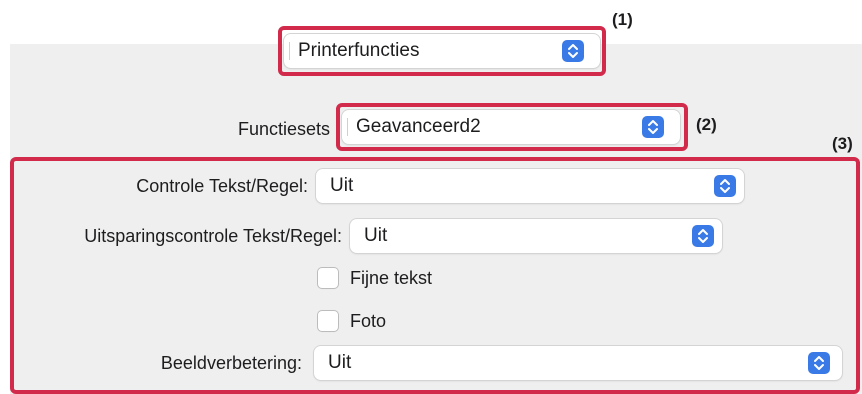 The width and height of the screenshot is (862, 394). What do you see at coordinates (530, 186) in the screenshot?
I see `text-line-control-select: Uit` at bounding box center [530, 186].